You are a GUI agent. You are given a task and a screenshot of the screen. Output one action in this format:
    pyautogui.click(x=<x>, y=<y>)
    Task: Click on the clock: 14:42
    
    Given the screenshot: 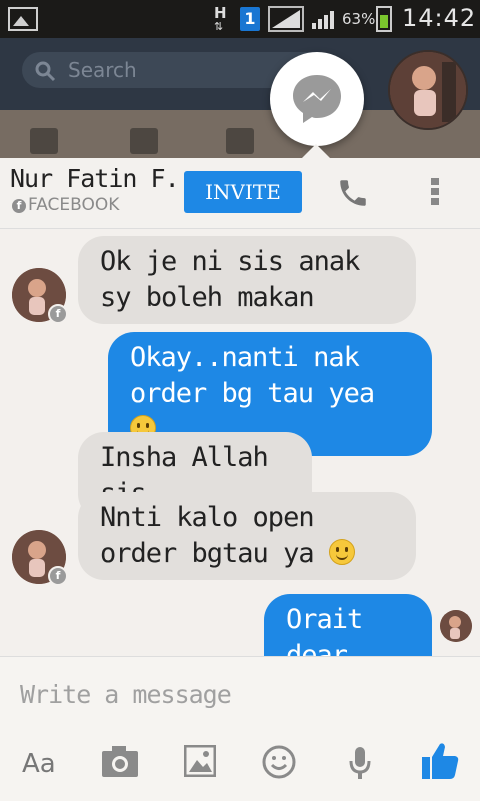 What is the action you would take?
    pyautogui.click(x=439, y=18)
    